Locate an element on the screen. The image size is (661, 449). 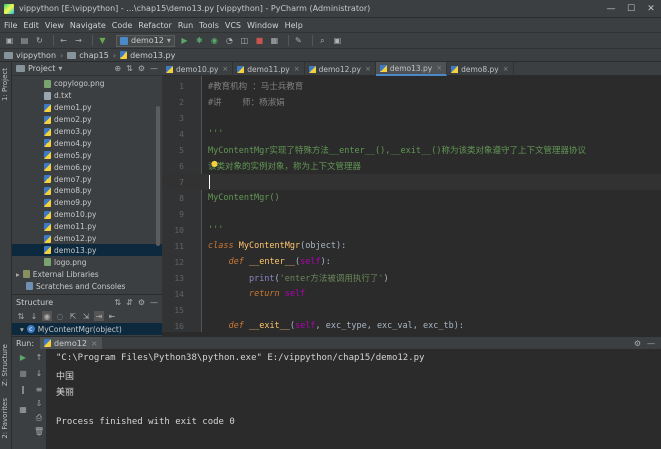
chevron-down-icon: ▾ is located at coordinates (60, 68).